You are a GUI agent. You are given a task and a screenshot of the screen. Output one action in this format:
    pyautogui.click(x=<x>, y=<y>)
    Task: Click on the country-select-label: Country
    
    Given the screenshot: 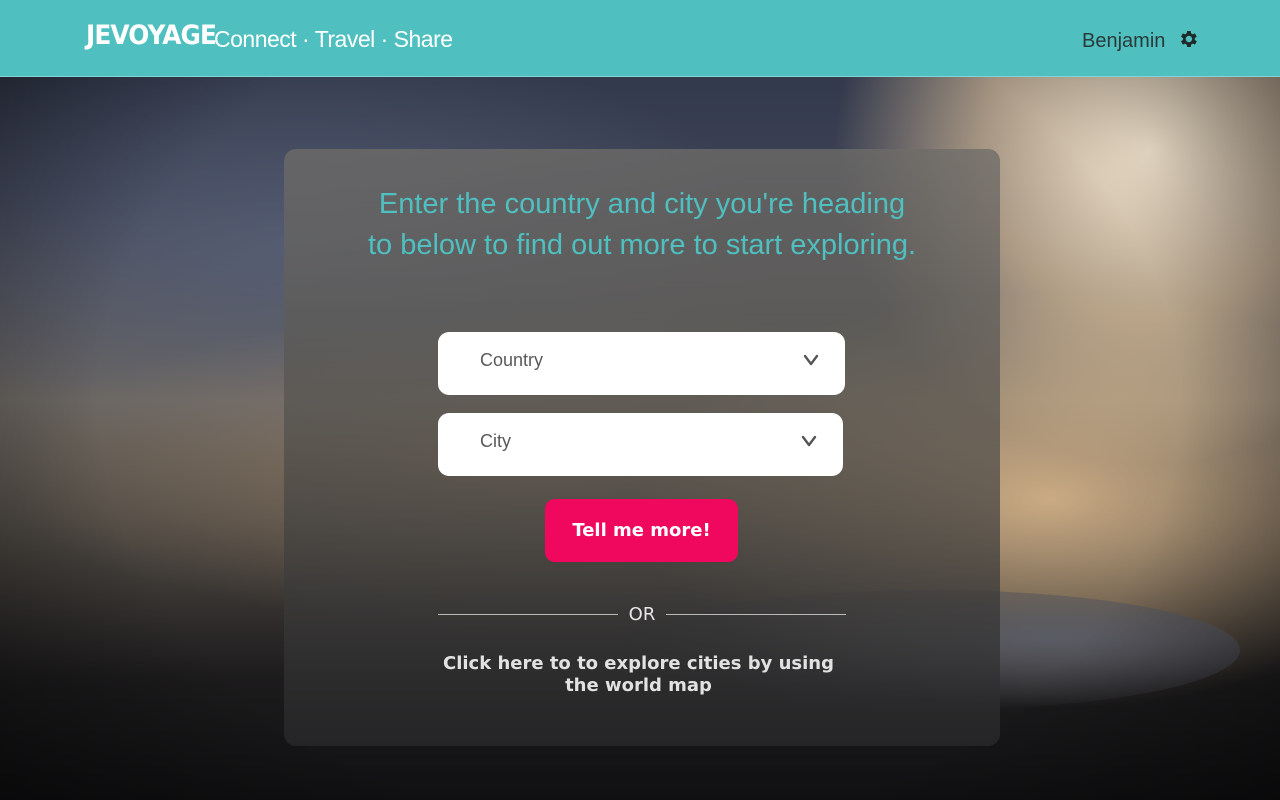 What is the action you would take?
    pyautogui.click(x=512, y=360)
    